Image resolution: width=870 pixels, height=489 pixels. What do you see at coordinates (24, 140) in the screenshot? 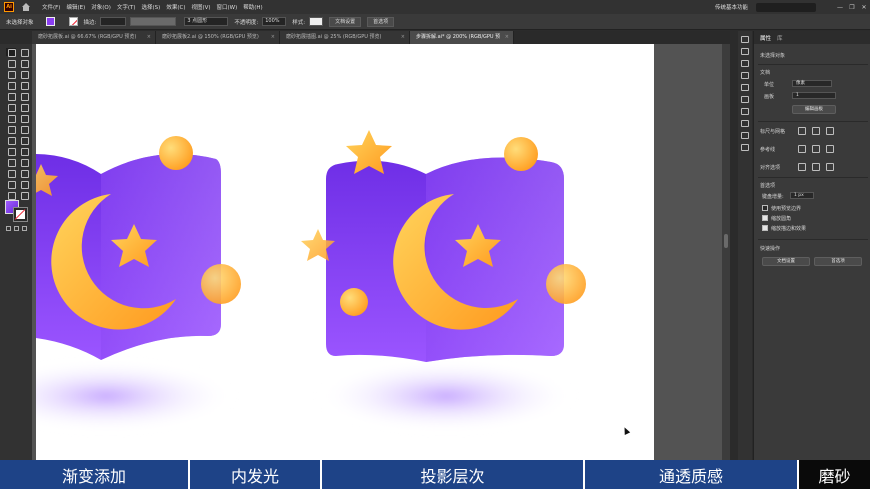
I see `perspective-grid-tool-icon` at bounding box center [24, 140].